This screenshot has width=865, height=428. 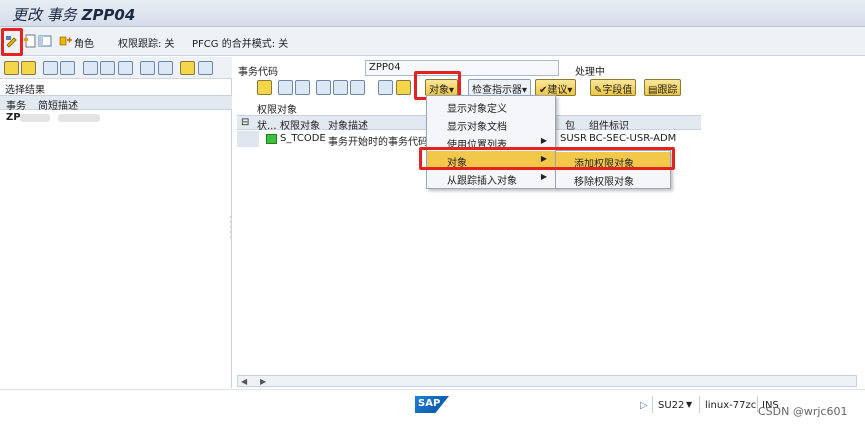 I want to click on propose-button: ✔建议▾, so click(x=556, y=87).